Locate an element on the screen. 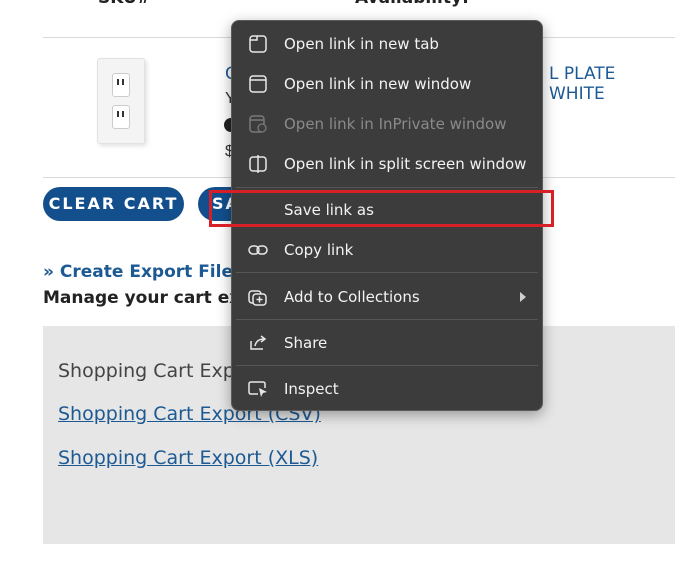 The width and height of the screenshot is (675, 562). menu-item-add-to-collections: Add to Collections is located at coordinates (387, 297).